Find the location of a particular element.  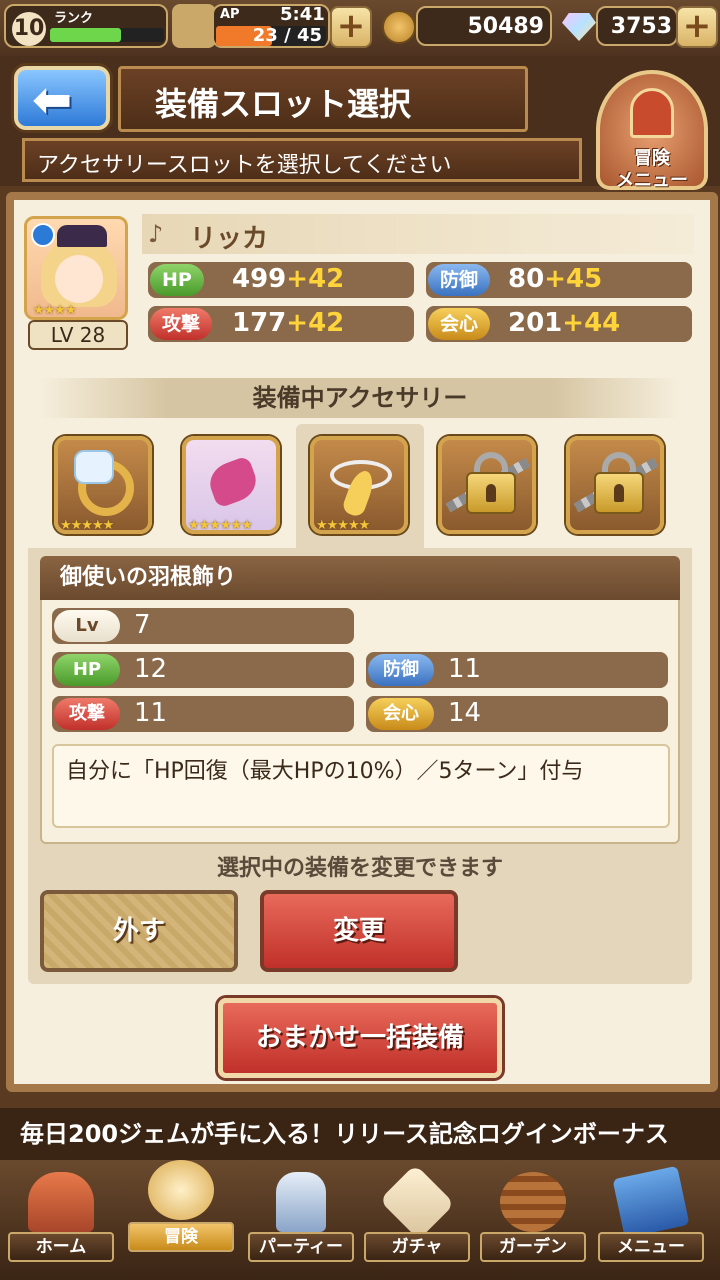

diamond-icon is located at coordinates (94, 467).